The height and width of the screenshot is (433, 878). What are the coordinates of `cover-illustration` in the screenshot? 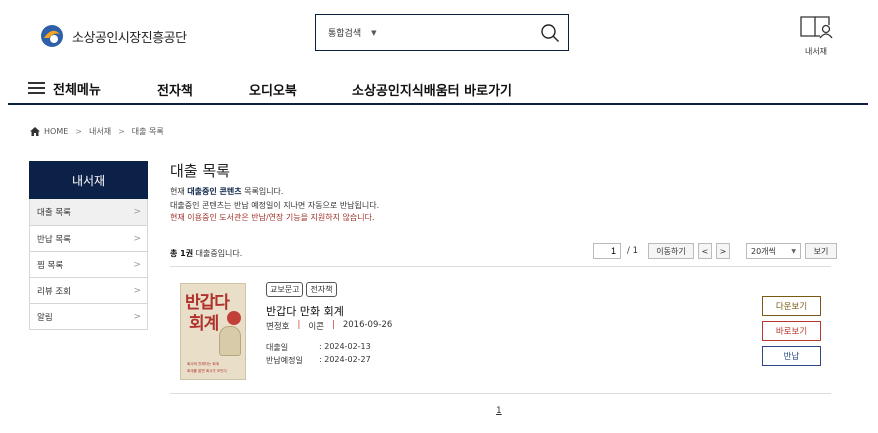 It's located at (230, 341).